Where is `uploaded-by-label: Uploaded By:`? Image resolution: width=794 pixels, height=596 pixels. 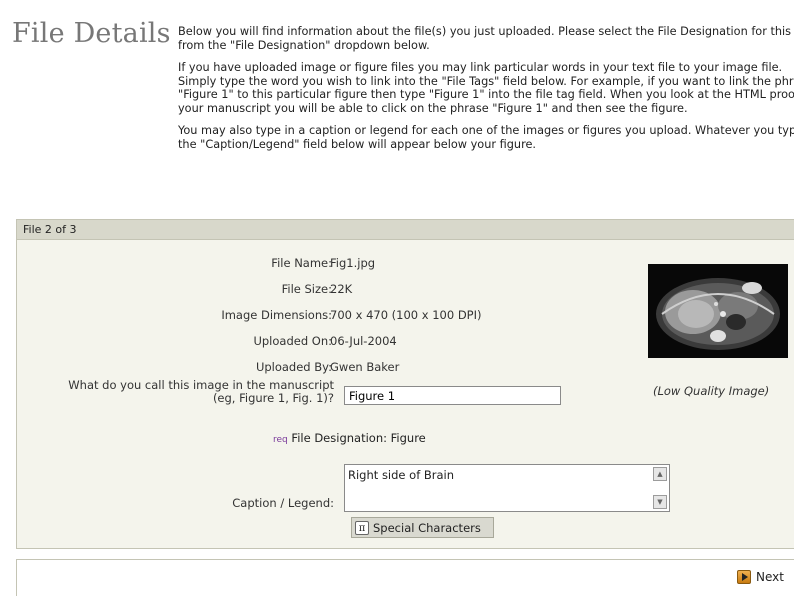
uploaded-by-label: Uploaded By: is located at coordinates (293, 367).